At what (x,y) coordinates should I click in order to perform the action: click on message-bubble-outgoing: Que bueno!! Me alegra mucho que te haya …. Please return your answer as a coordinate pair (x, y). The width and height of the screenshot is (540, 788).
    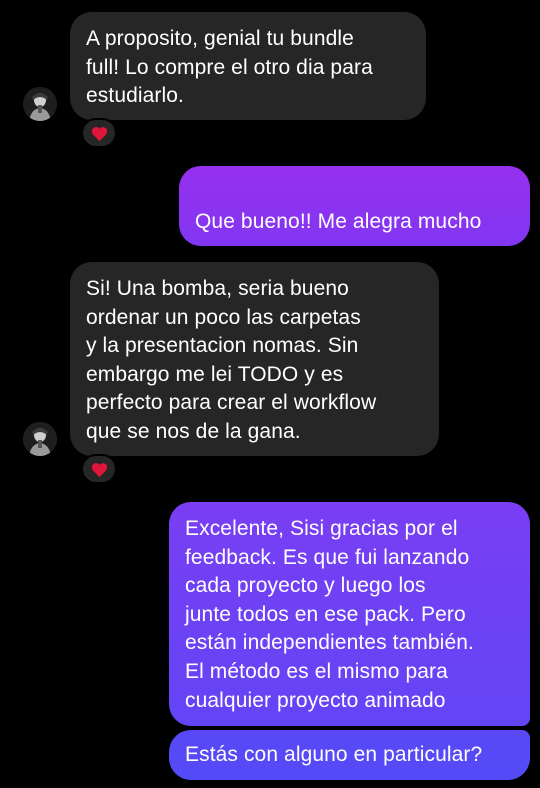
    Looking at the image, I should click on (354, 227).